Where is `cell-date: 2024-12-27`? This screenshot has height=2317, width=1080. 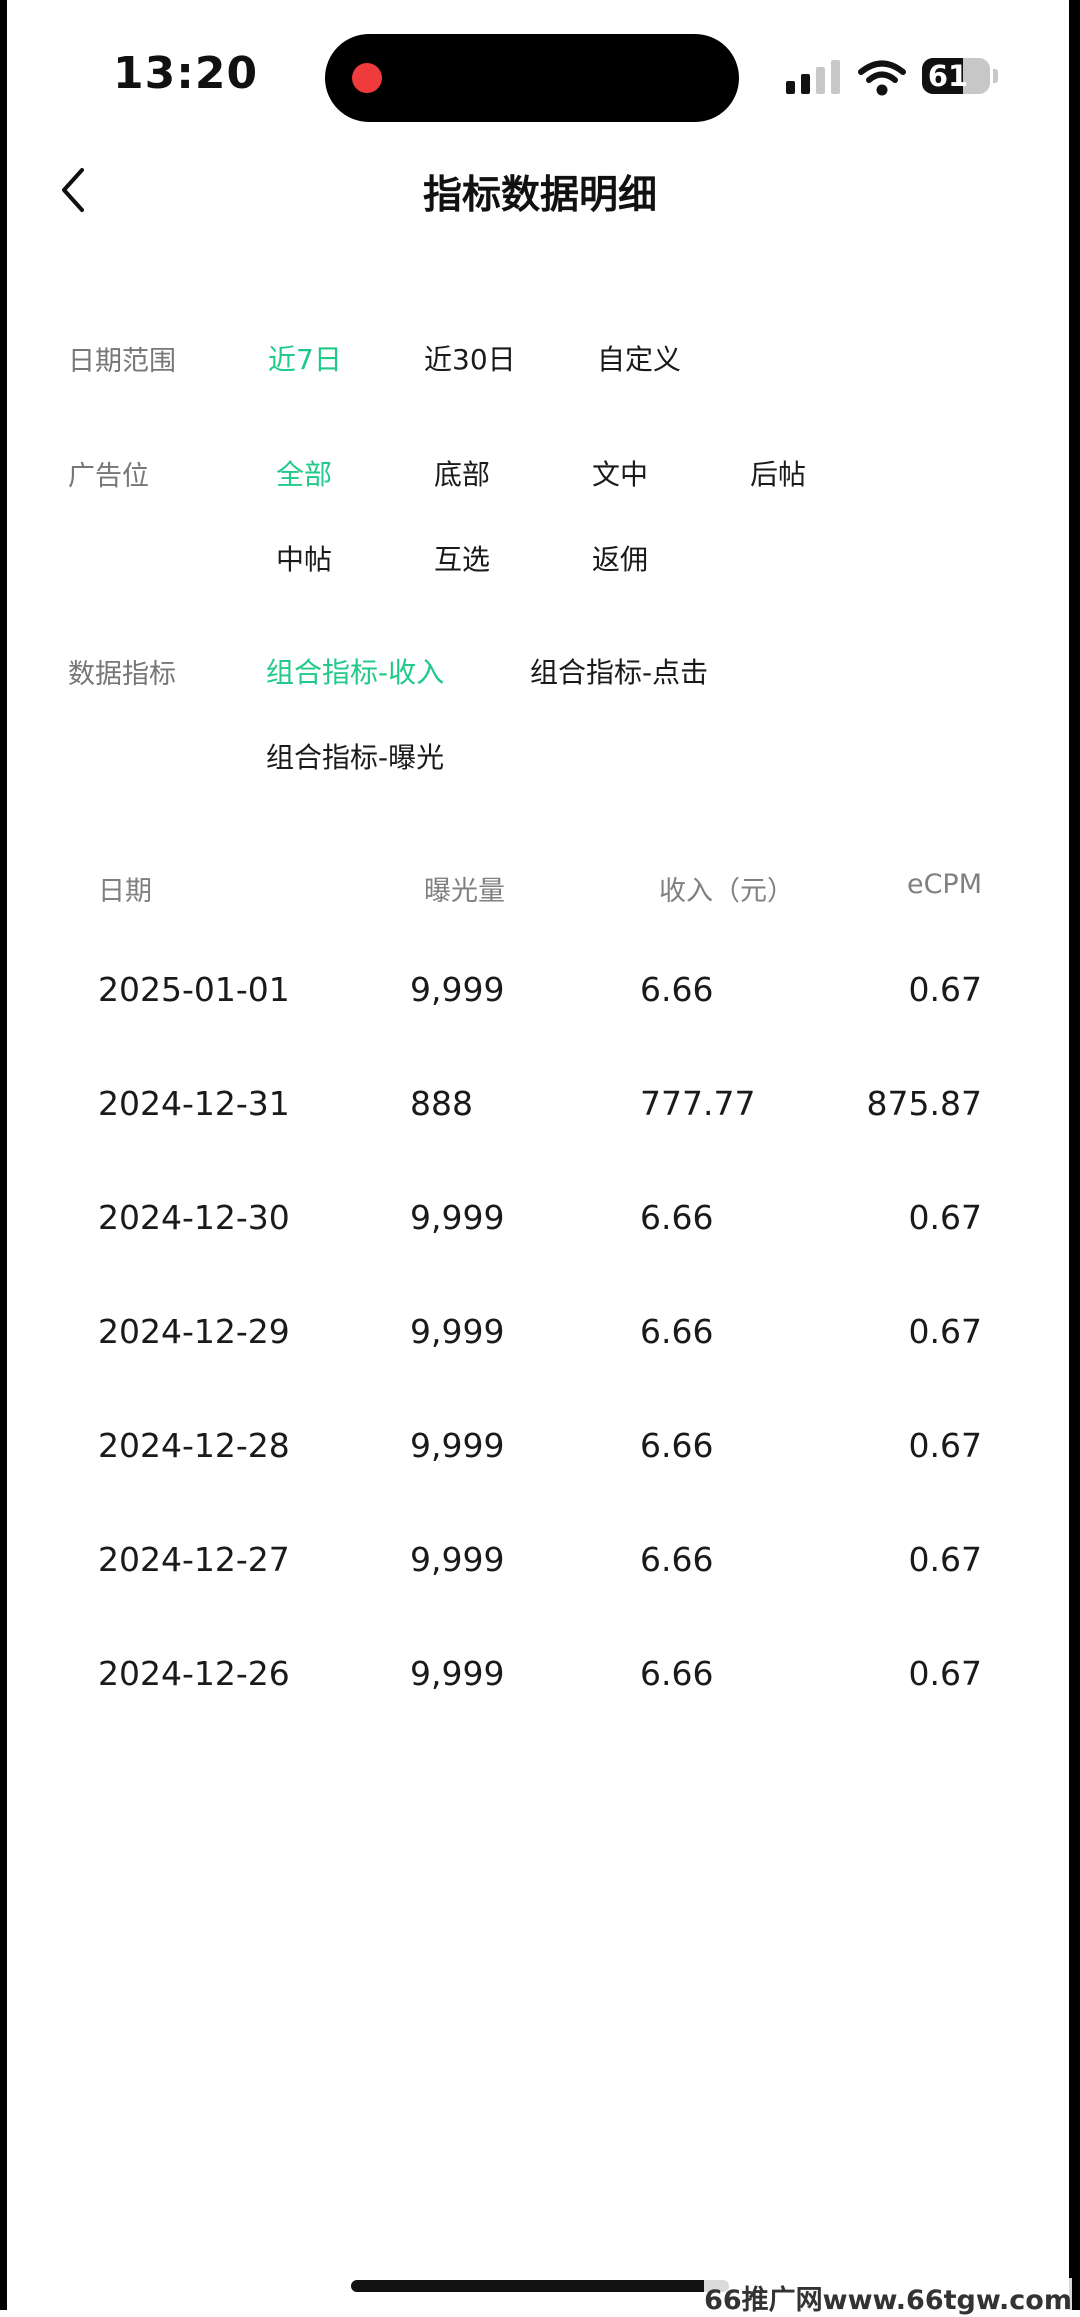 cell-date: 2024-12-27 is located at coordinates (194, 1559).